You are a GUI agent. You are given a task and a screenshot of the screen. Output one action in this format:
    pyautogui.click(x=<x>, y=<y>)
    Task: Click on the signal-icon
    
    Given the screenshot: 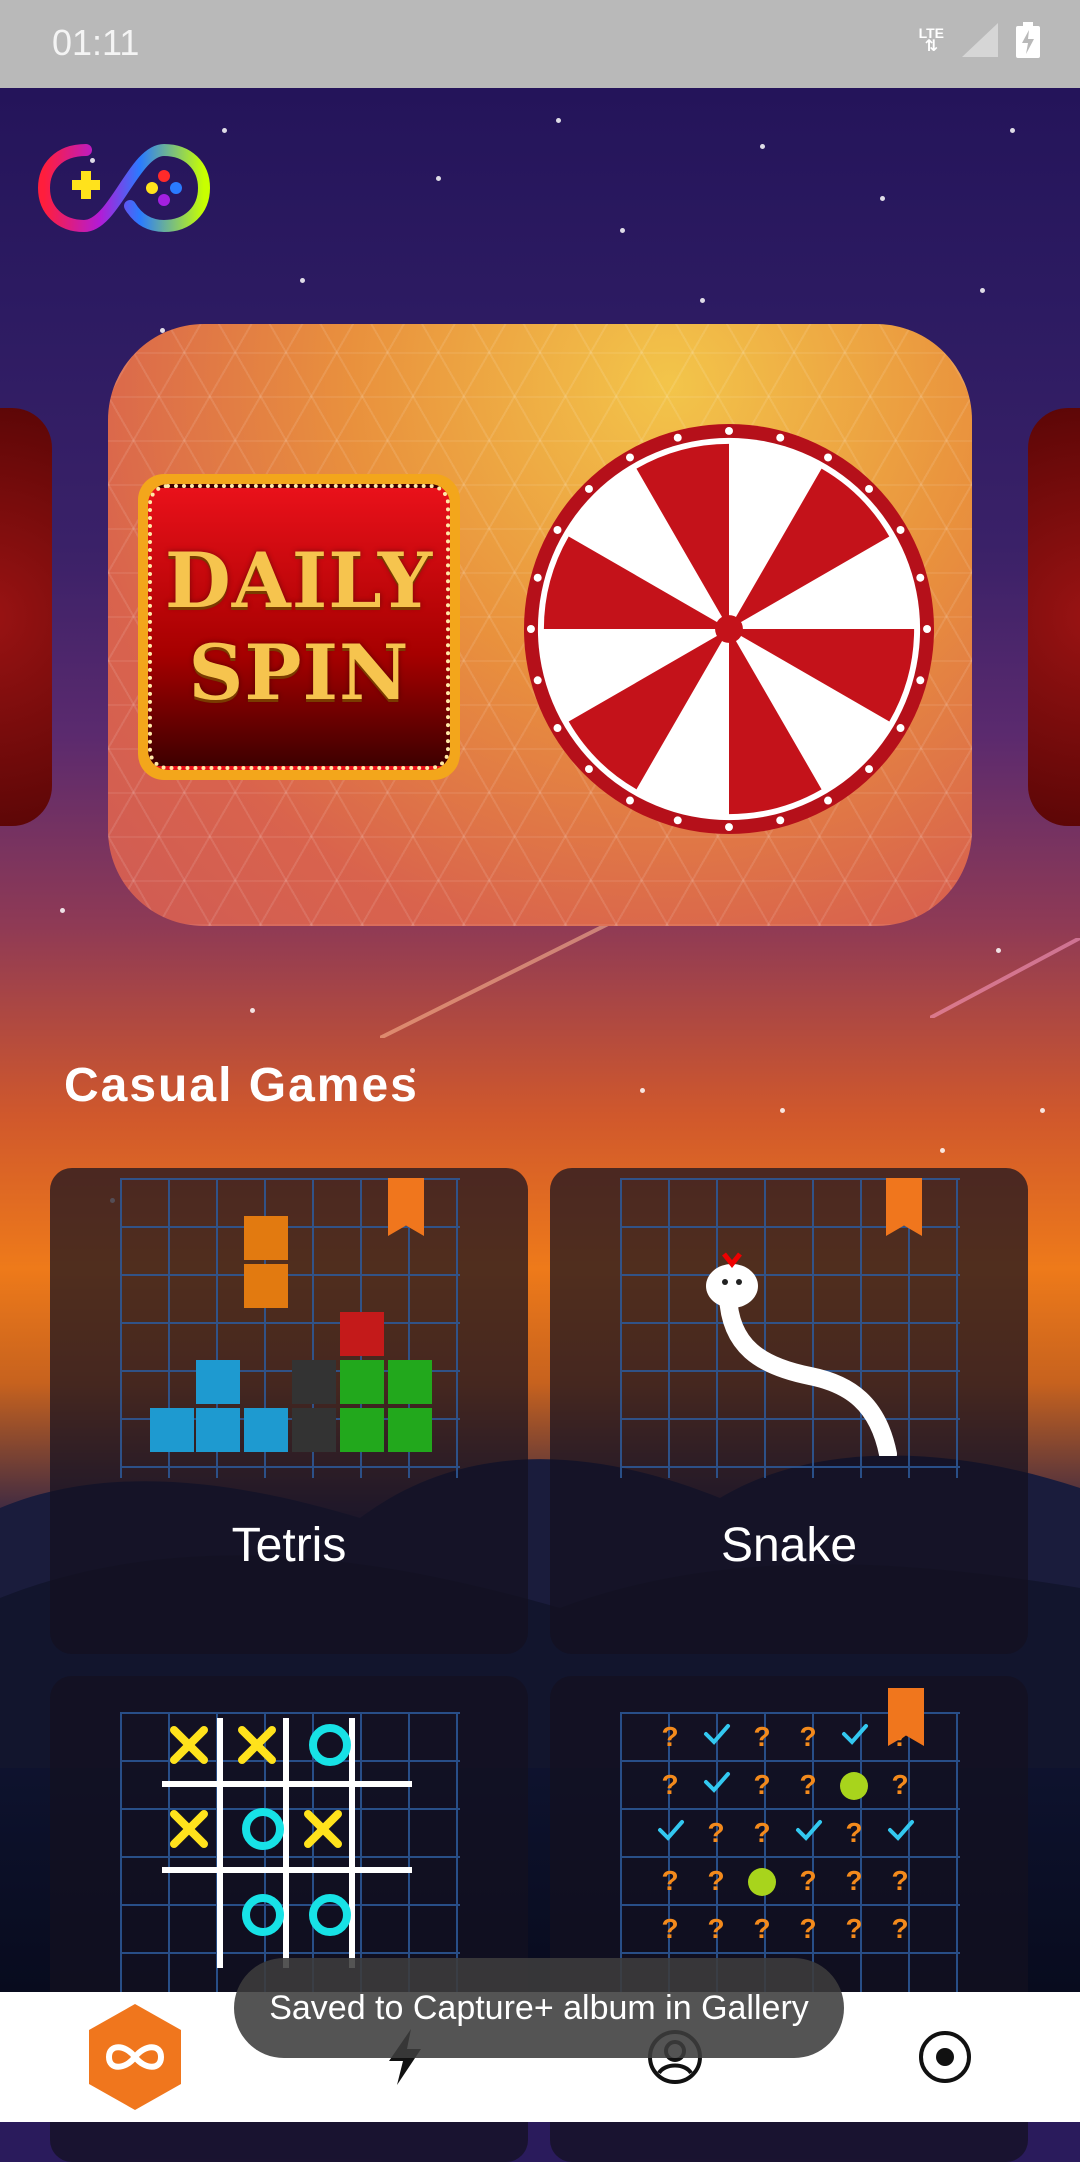 What is the action you would take?
    pyautogui.click(x=980, y=40)
    